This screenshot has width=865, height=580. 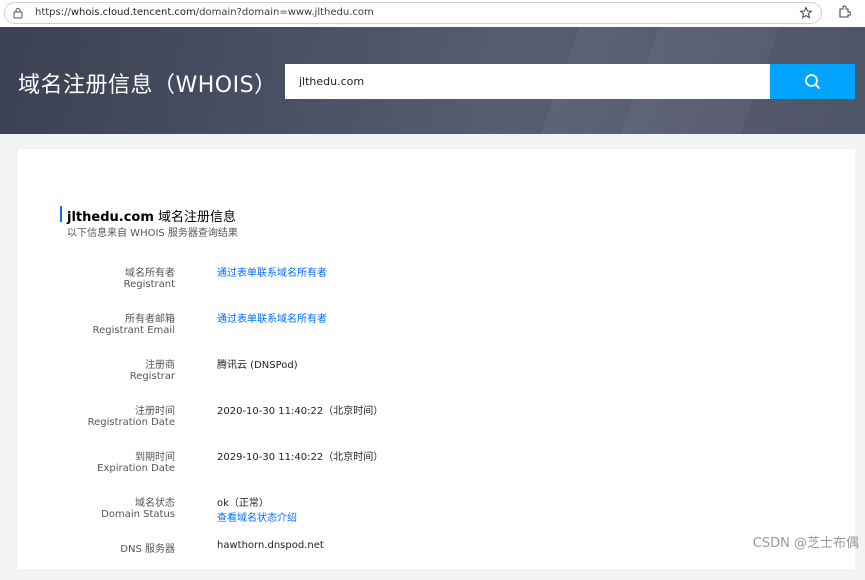 I want to click on row-label-en: Registrant, so click(x=149, y=284).